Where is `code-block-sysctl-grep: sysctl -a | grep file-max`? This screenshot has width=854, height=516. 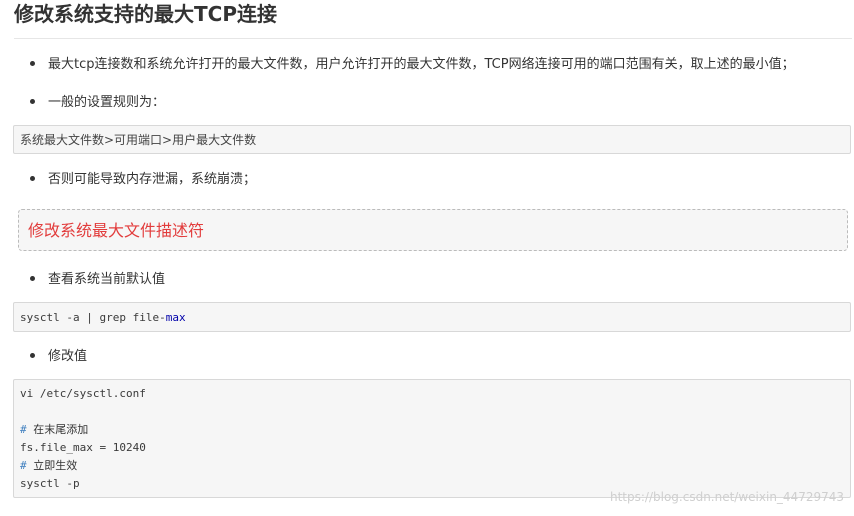
code-block-sysctl-grep: sysctl -a | grep file-max is located at coordinates (432, 317).